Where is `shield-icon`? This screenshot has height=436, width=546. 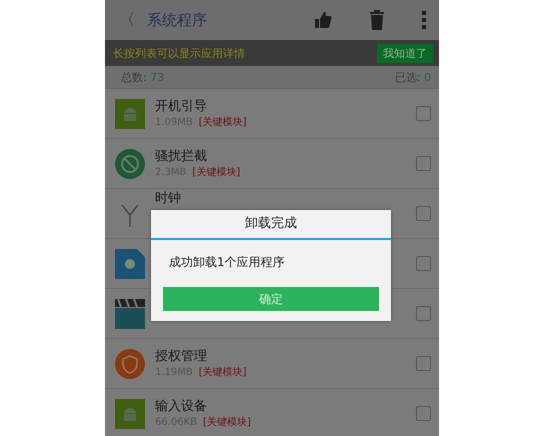
shield-icon is located at coordinates (130, 363).